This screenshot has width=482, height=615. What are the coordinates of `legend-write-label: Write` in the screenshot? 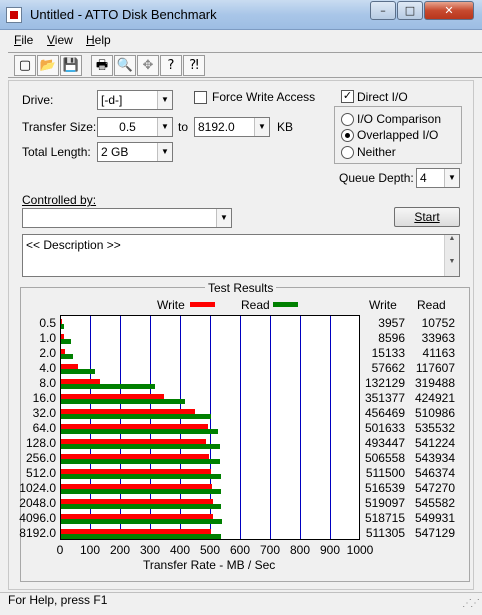 It's located at (171, 305).